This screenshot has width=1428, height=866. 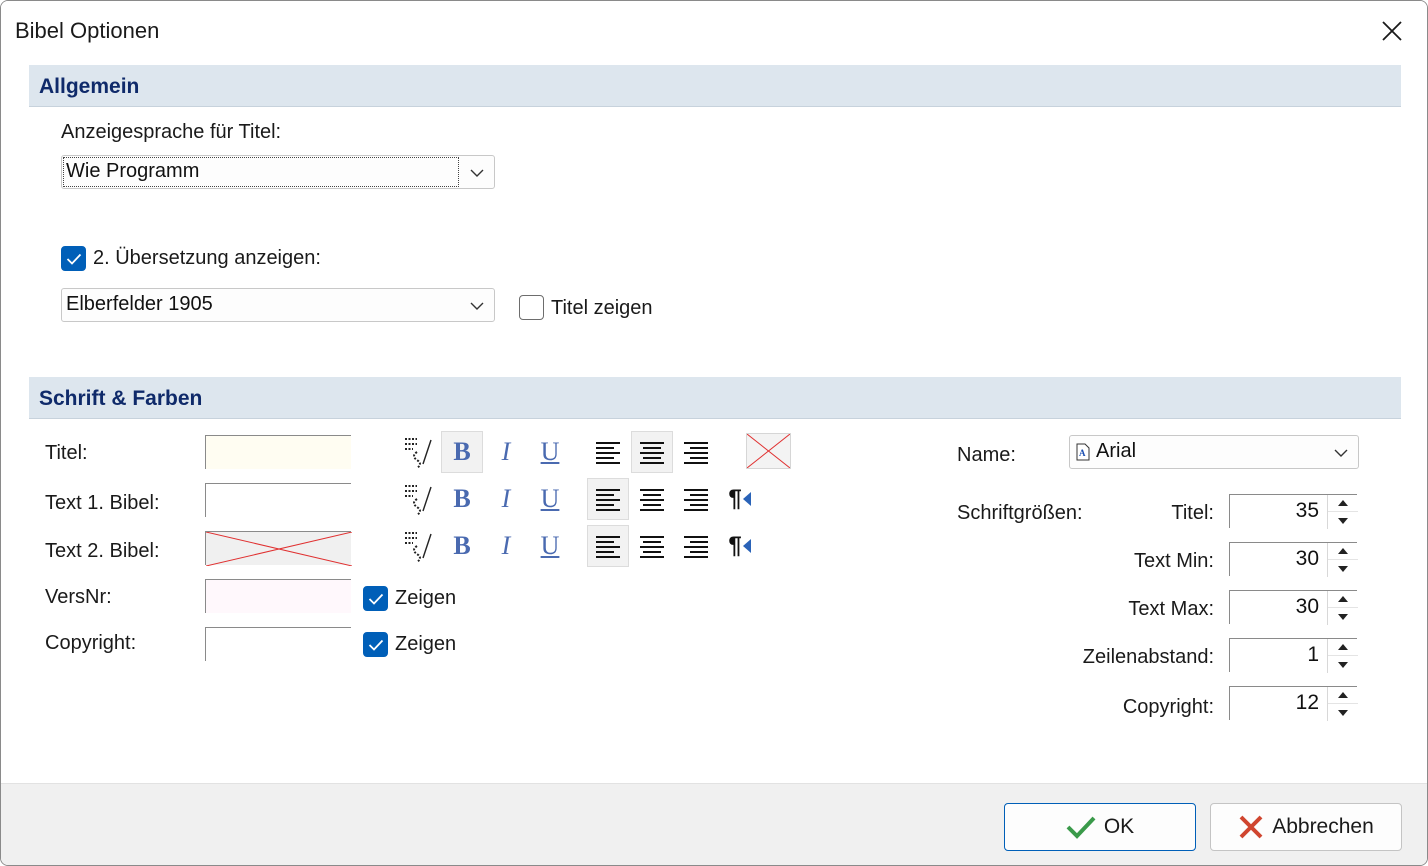 What do you see at coordinates (1293, 703) in the screenshot?
I see `size-copyright-spinner: 12` at bounding box center [1293, 703].